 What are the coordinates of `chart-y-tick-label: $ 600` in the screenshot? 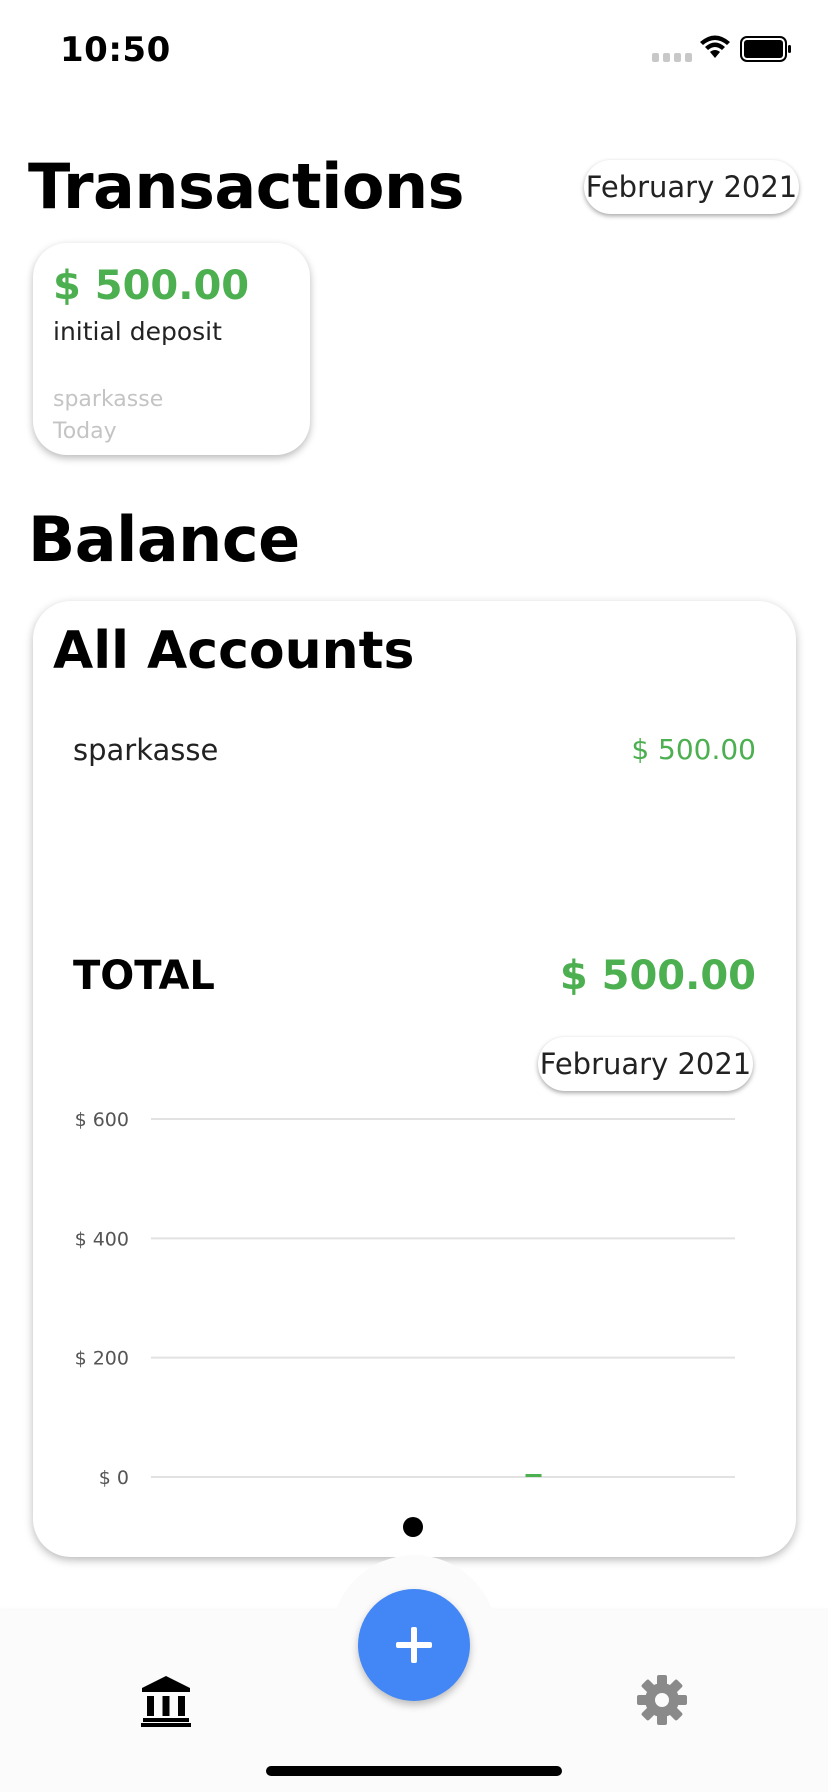 It's located at (102, 1120).